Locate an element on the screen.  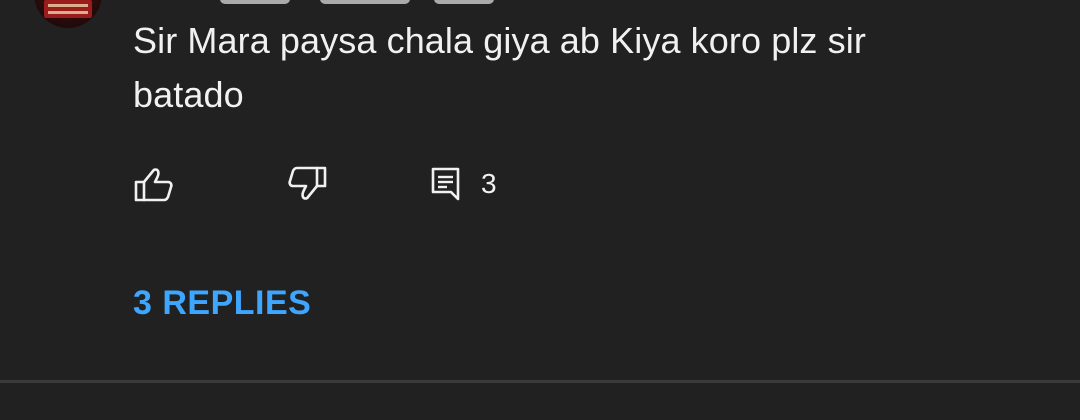
reply-count: 3 is located at coordinates (489, 183).